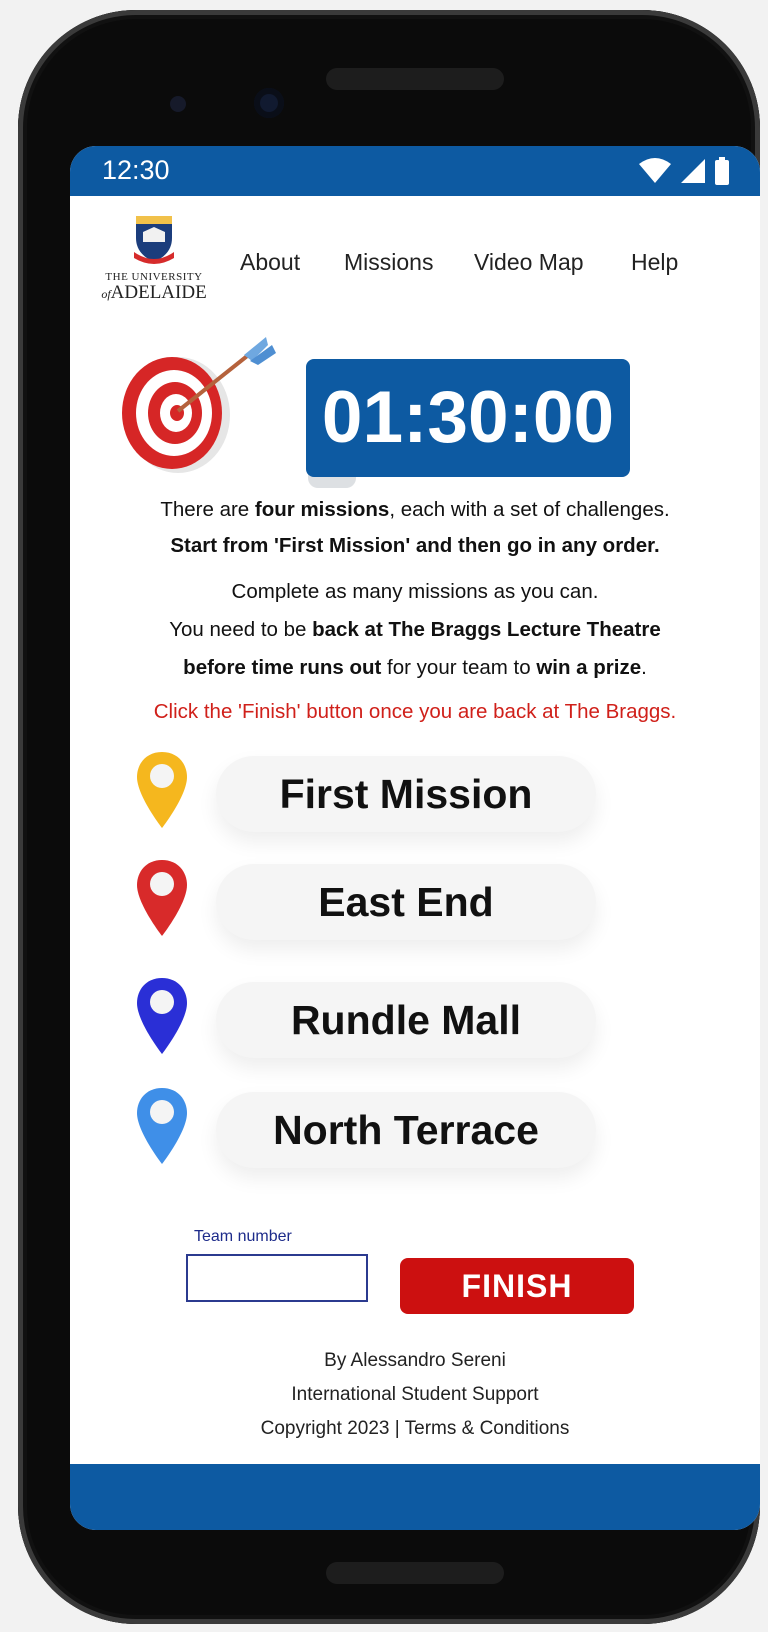 The height and width of the screenshot is (1632, 768). I want to click on bottom-bar, so click(415, 1497).